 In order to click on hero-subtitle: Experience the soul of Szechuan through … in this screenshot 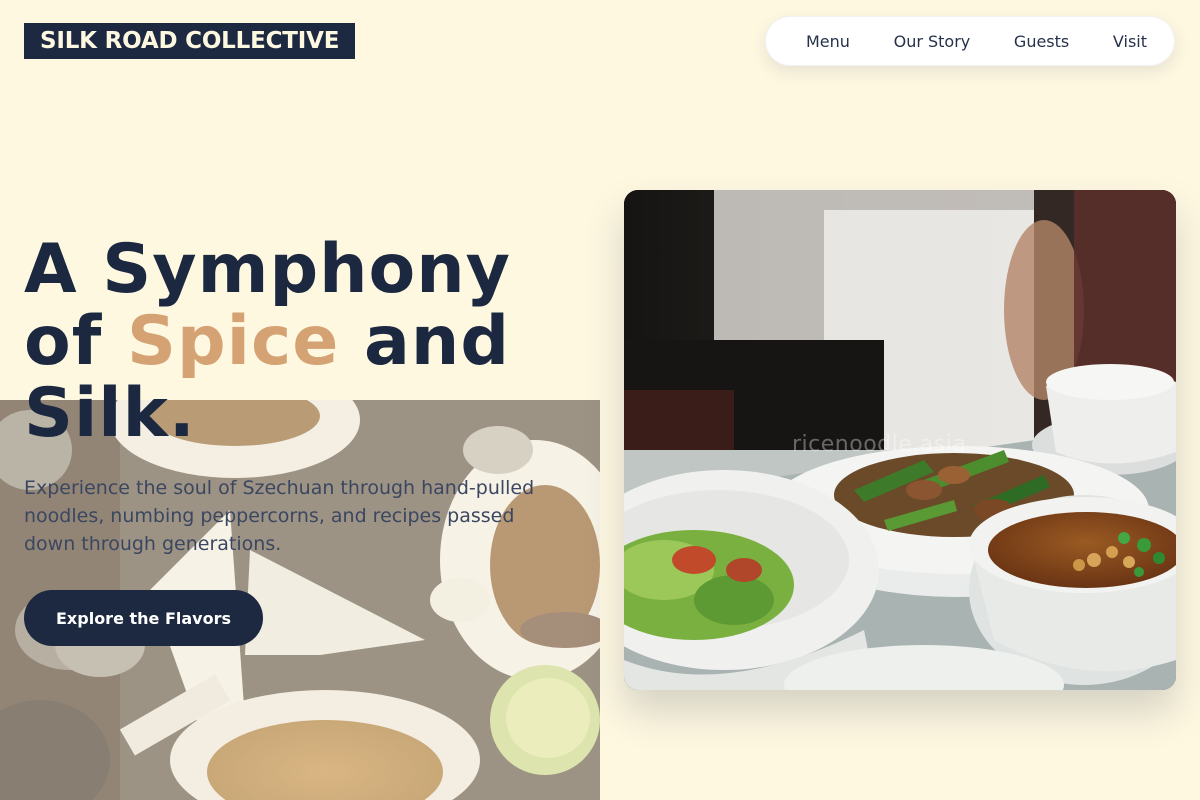, I will do `click(279, 516)`.